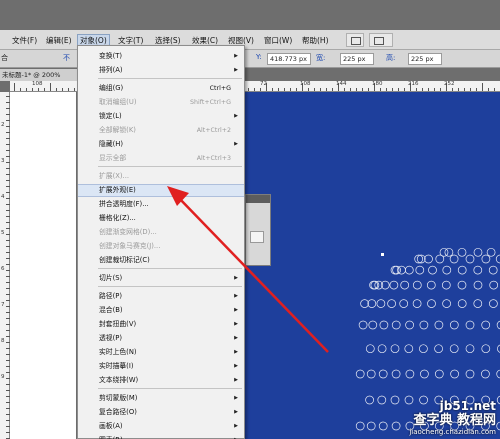 The image size is (500, 439). I want to click on annotation-arrow, so click(248, 269).